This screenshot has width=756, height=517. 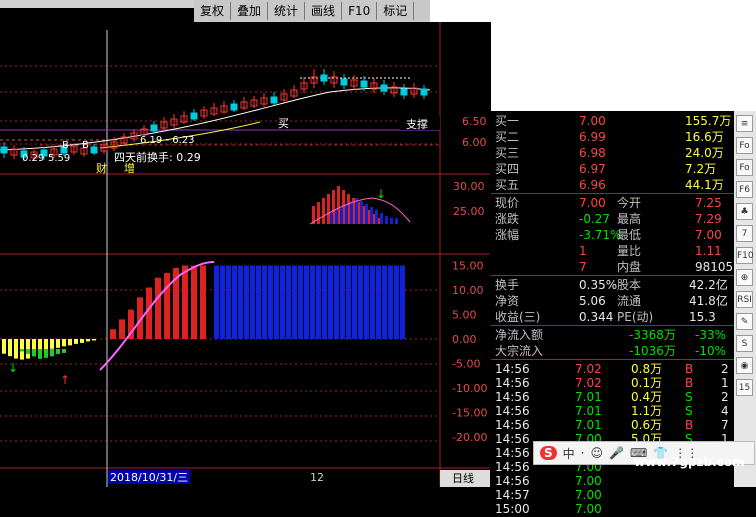 I want to click on ime-punct-icon: ·, so click(x=583, y=453).